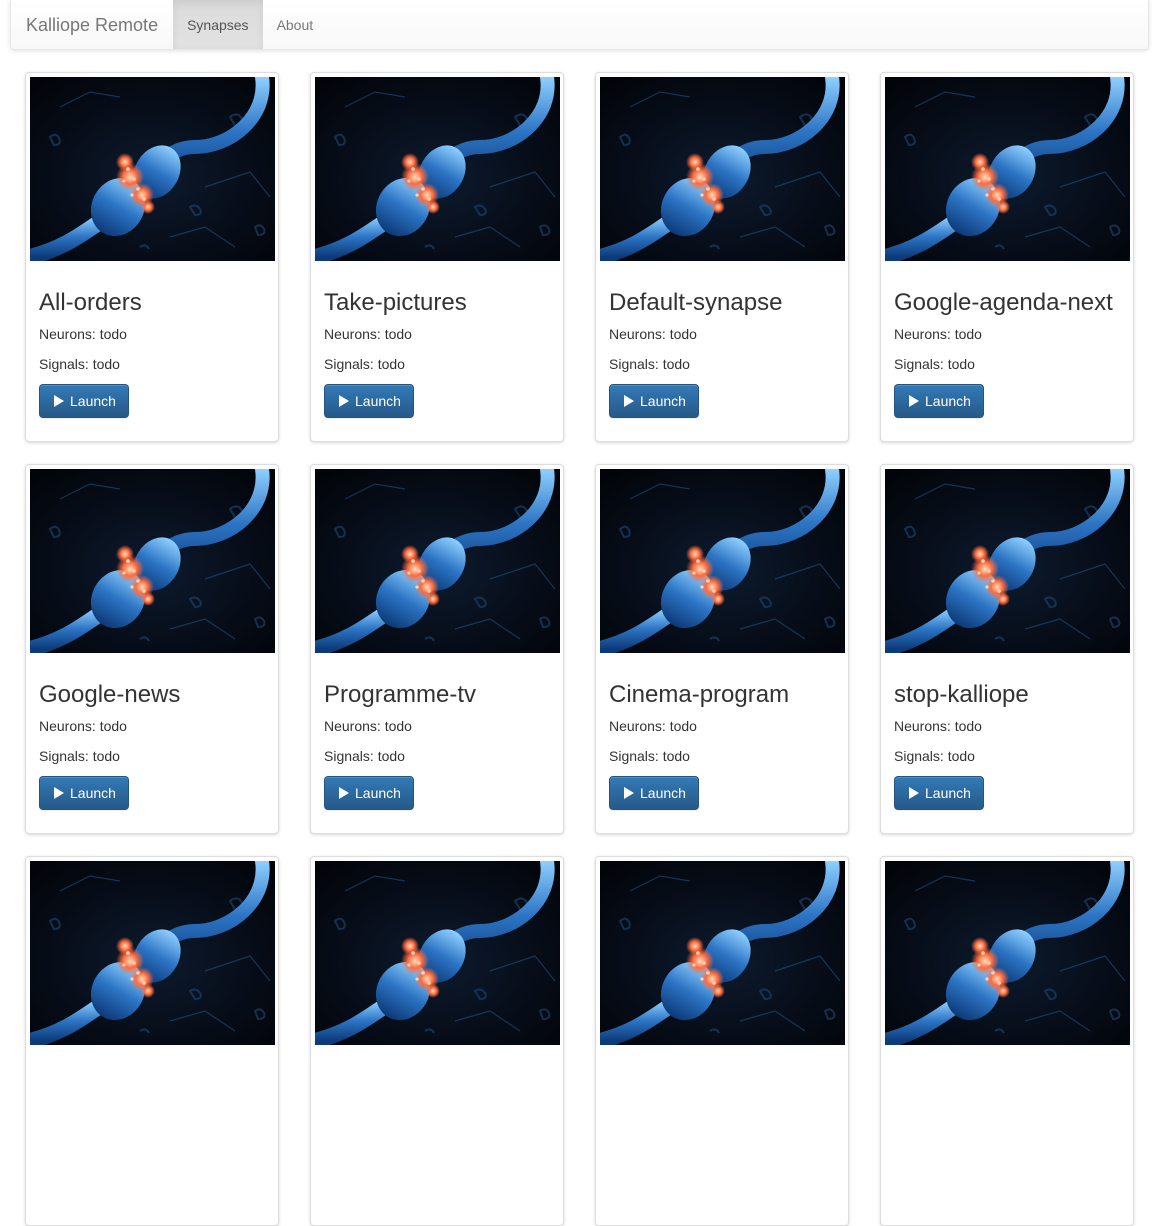 This screenshot has height=1226, width=1175. Describe the element at coordinates (961, 694) in the screenshot. I see `synapse-title: stop-kalliope` at that location.